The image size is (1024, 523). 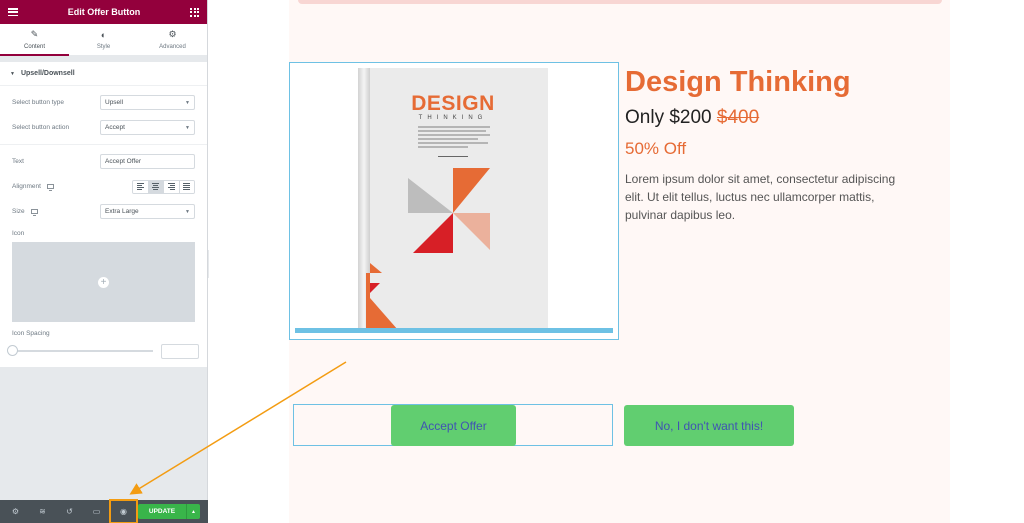 I want to click on navigator-button: ≋, so click(x=42, y=511).